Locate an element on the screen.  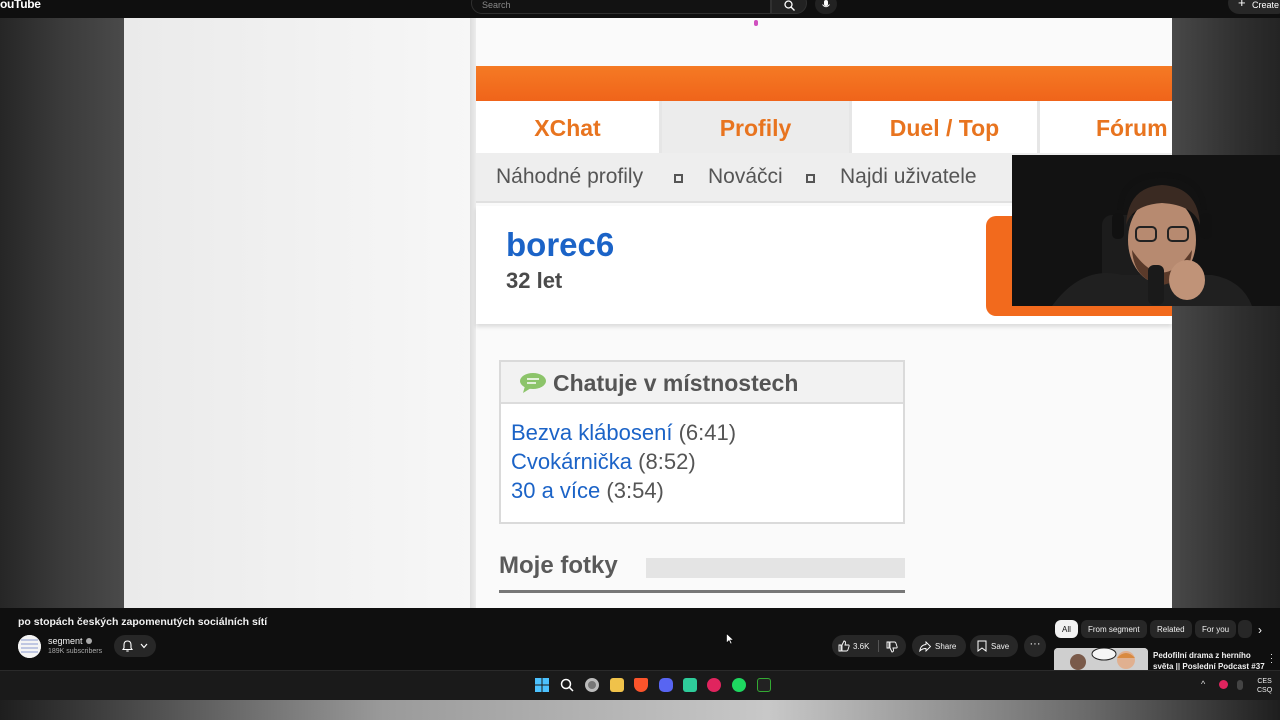
subnav-random-profiles: Náhodné profily is located at coordinates (570, 176).